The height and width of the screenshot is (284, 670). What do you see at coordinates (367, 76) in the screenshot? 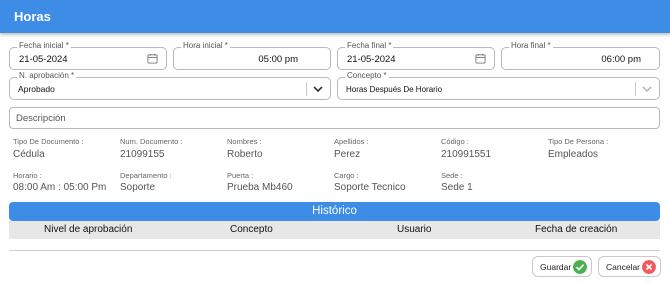
I see `concepto-label: Concepto *` at bounding box center [367, 76].